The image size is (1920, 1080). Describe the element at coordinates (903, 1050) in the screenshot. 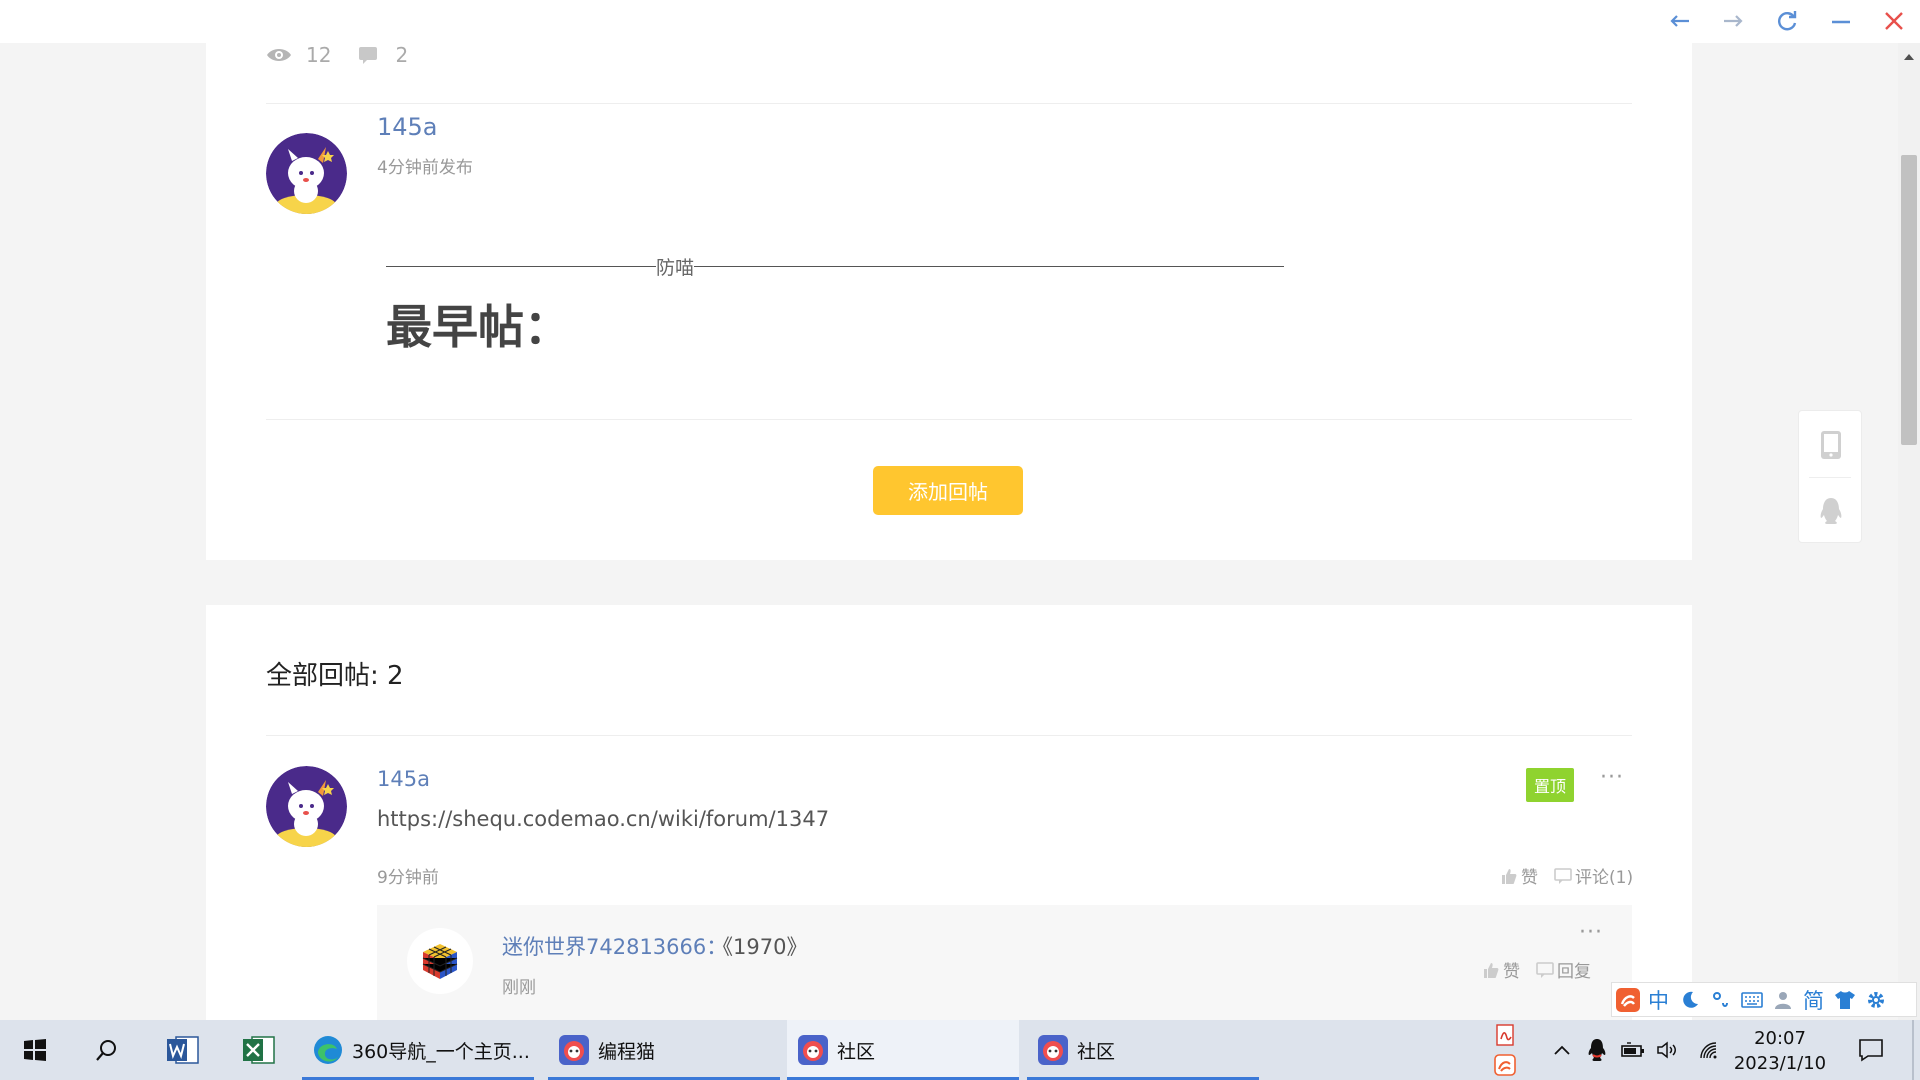

I see `taskbar-app-community-1: 社区` at that location.